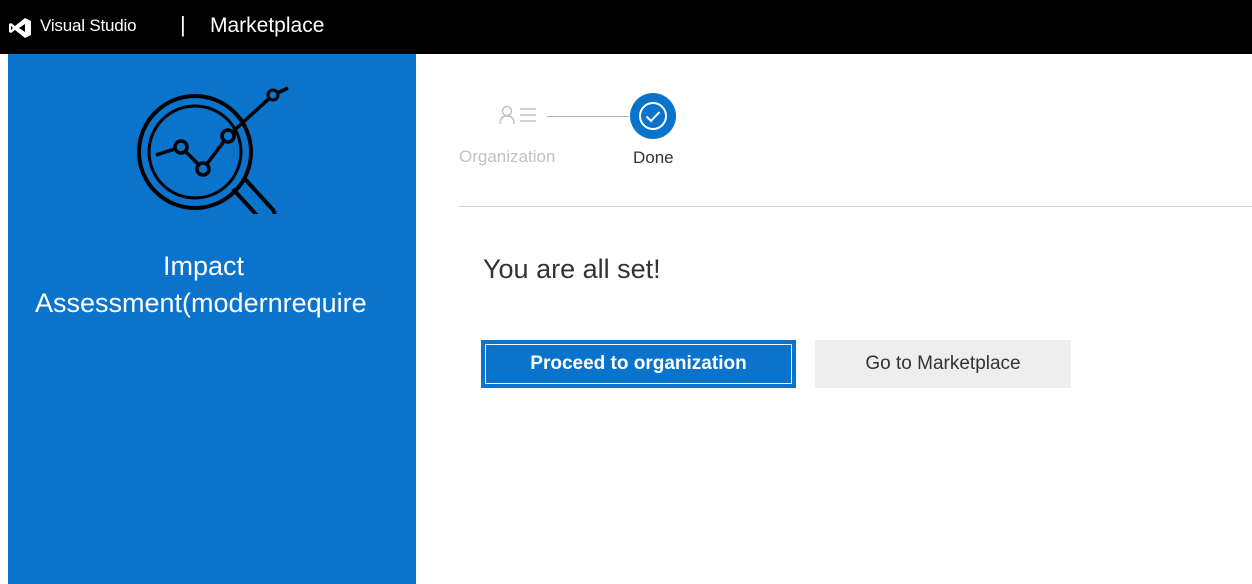 This screenshot has width=1252, height=584. I want to click on section-divider, so click(855, 206).